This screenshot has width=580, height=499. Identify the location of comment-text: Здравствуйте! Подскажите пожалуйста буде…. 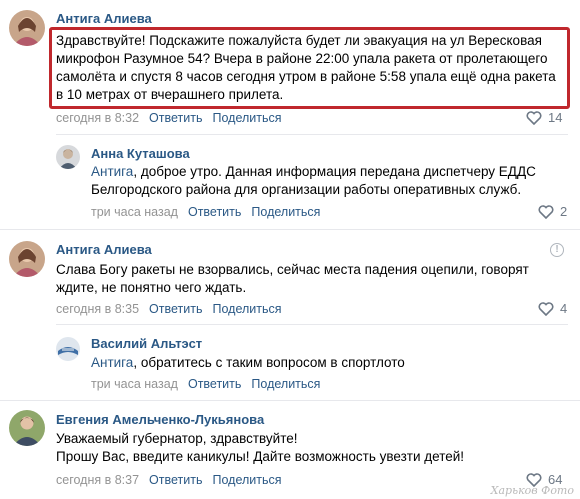
(306, 67).